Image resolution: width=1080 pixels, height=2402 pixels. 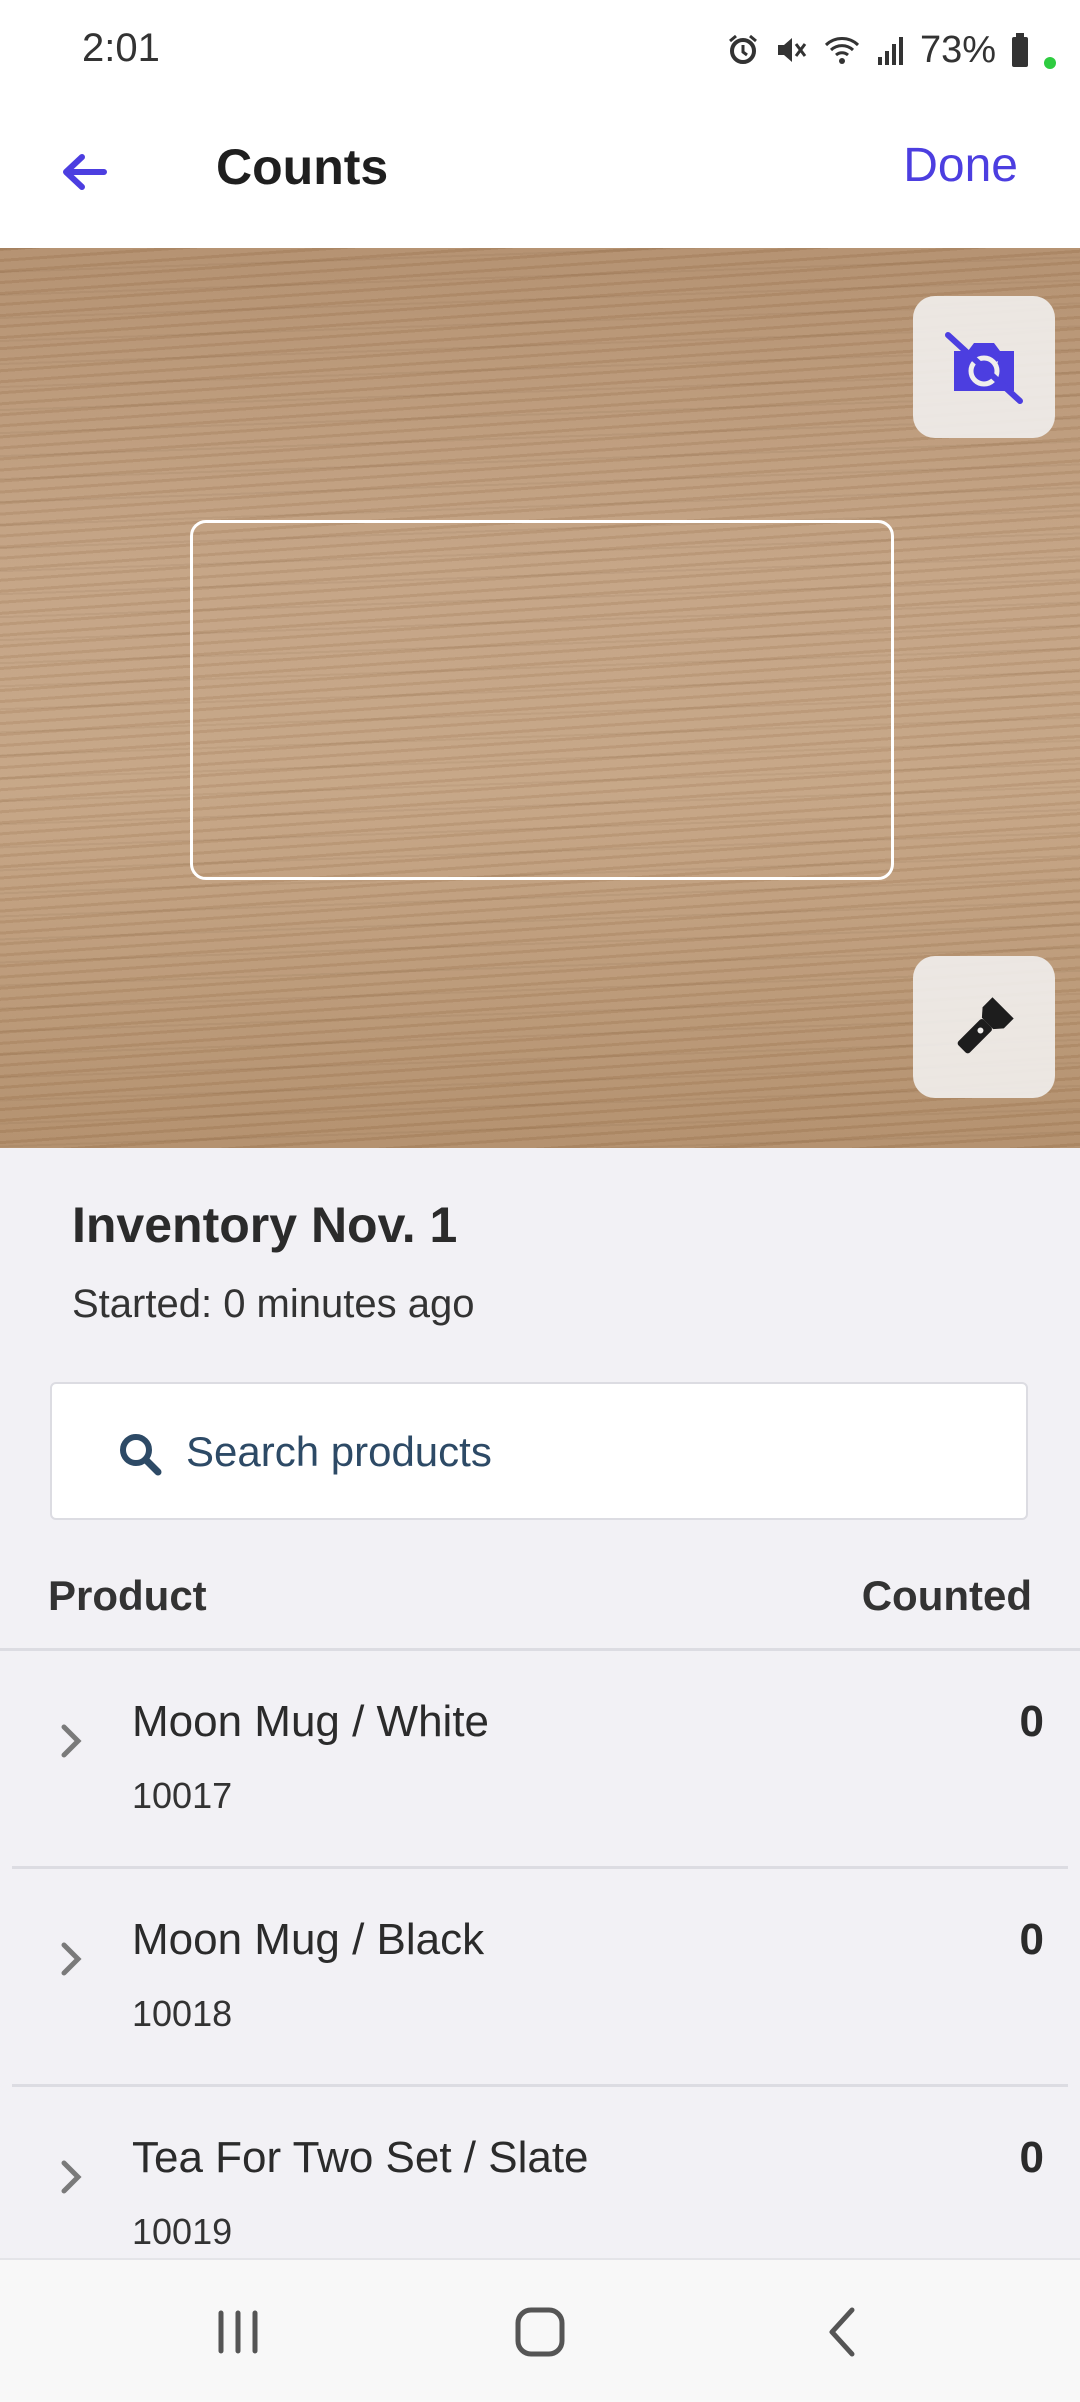 What do you see at coordinates (265, 1225) in the screenshot?
I see `inventory-title: Inventory Nov. 1` at bounding box center [265, 1225].